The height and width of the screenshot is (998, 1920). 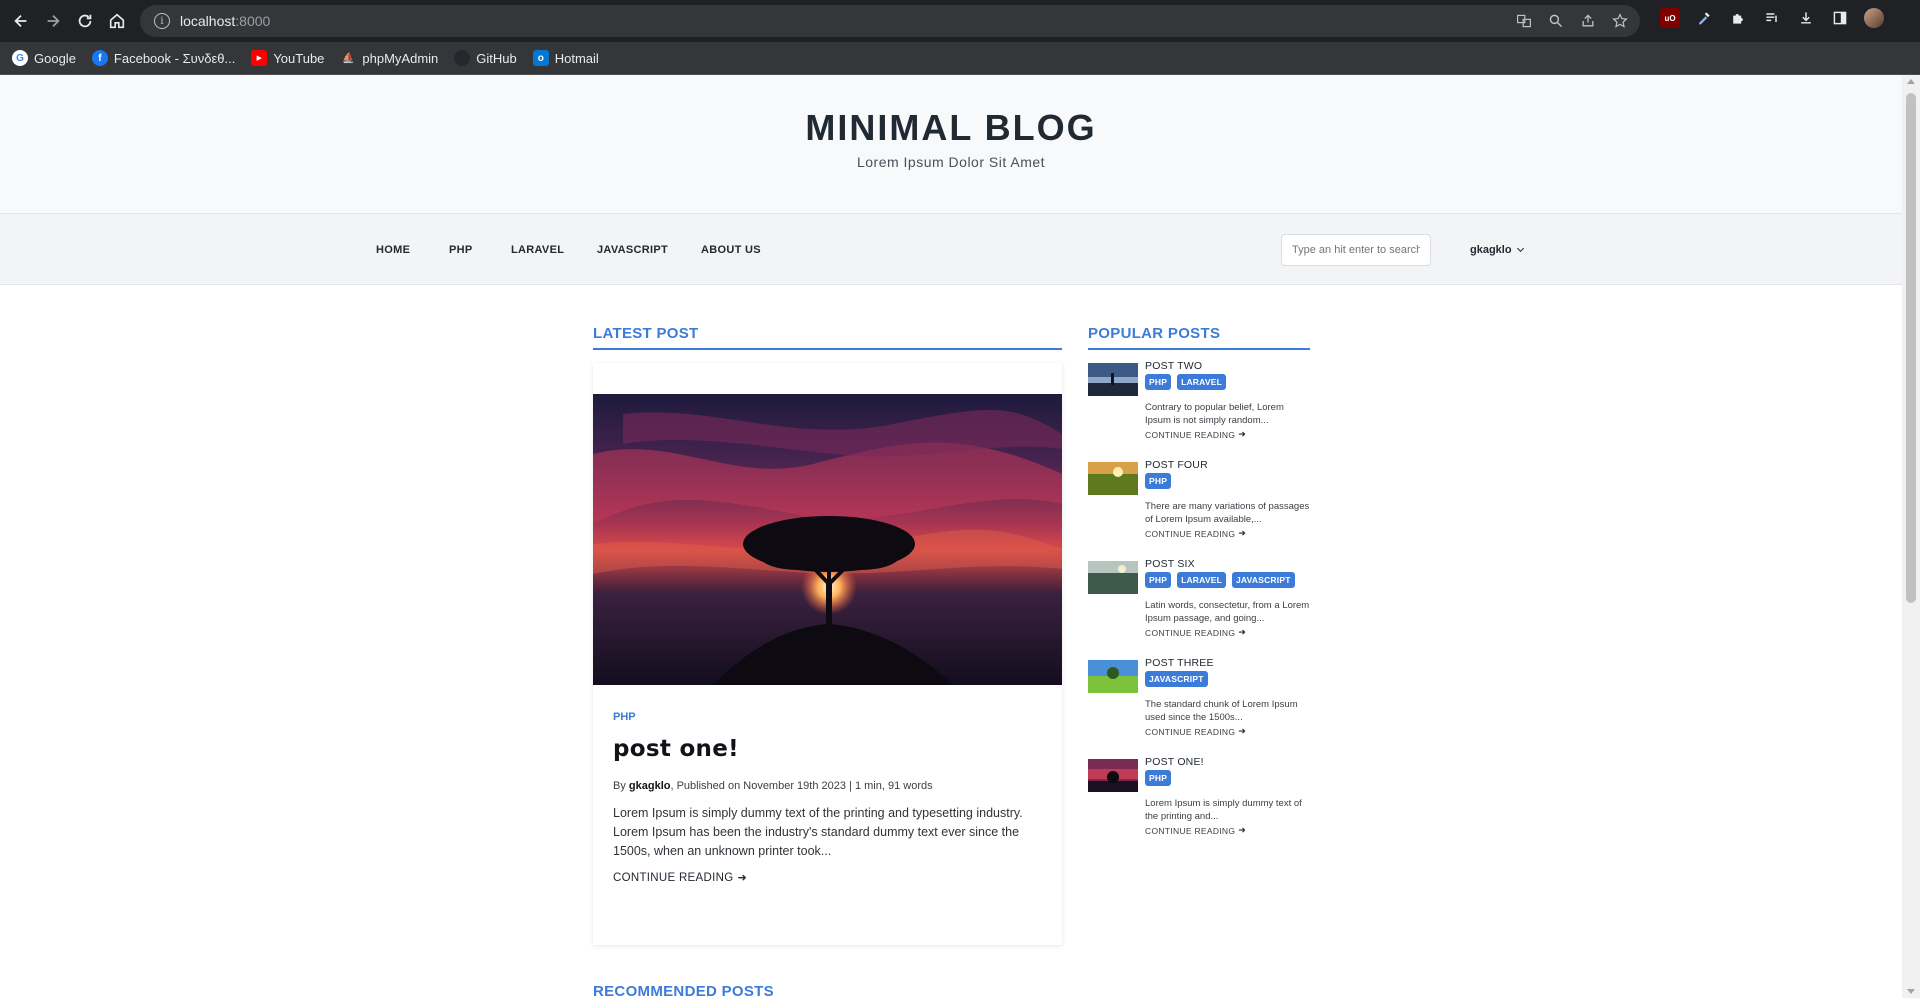 What do you see at coordinates (1173, 366) in the screenshot?
I see `popular-post-title: POST TWO` at bounding box center [1173, 366].